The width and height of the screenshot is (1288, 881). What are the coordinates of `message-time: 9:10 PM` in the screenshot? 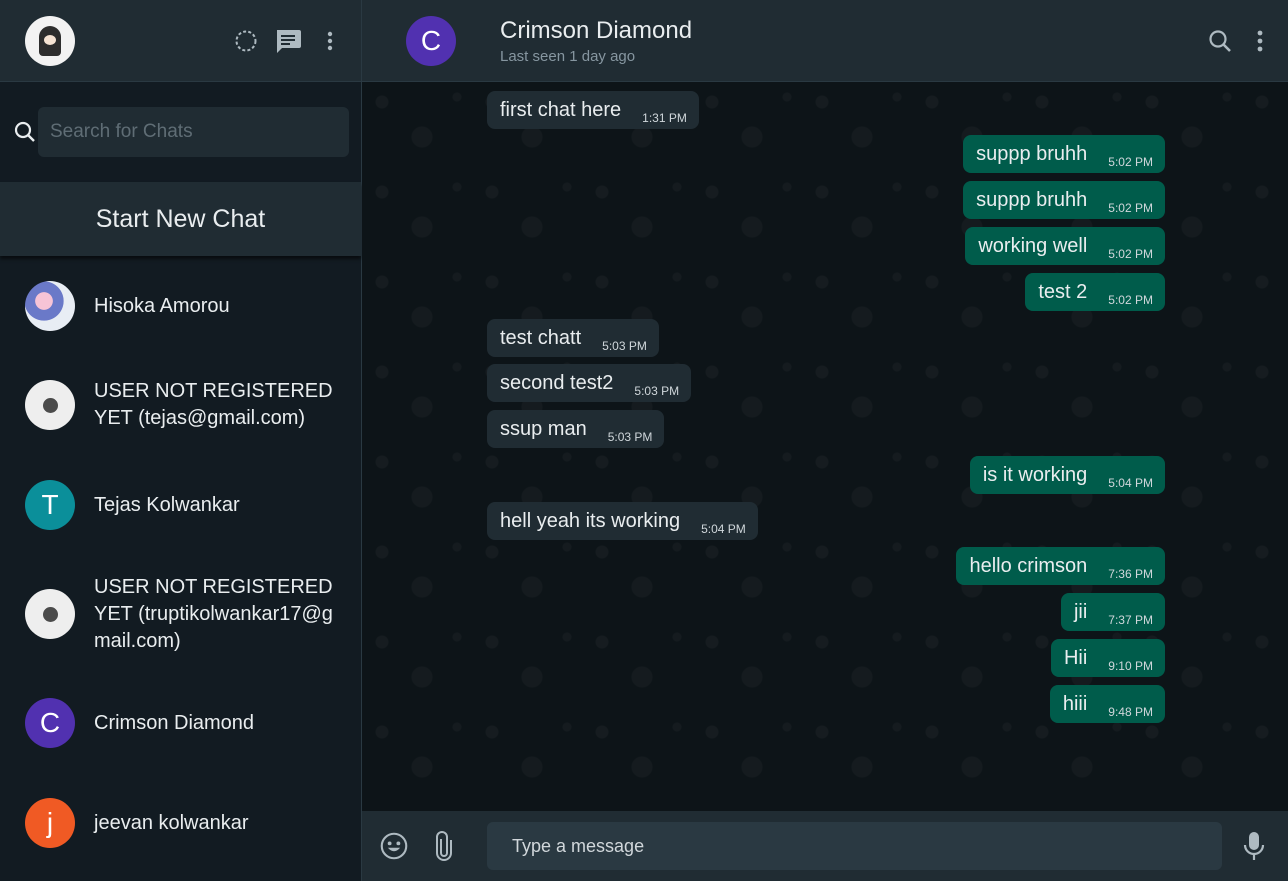 It's located at (1130, 665).